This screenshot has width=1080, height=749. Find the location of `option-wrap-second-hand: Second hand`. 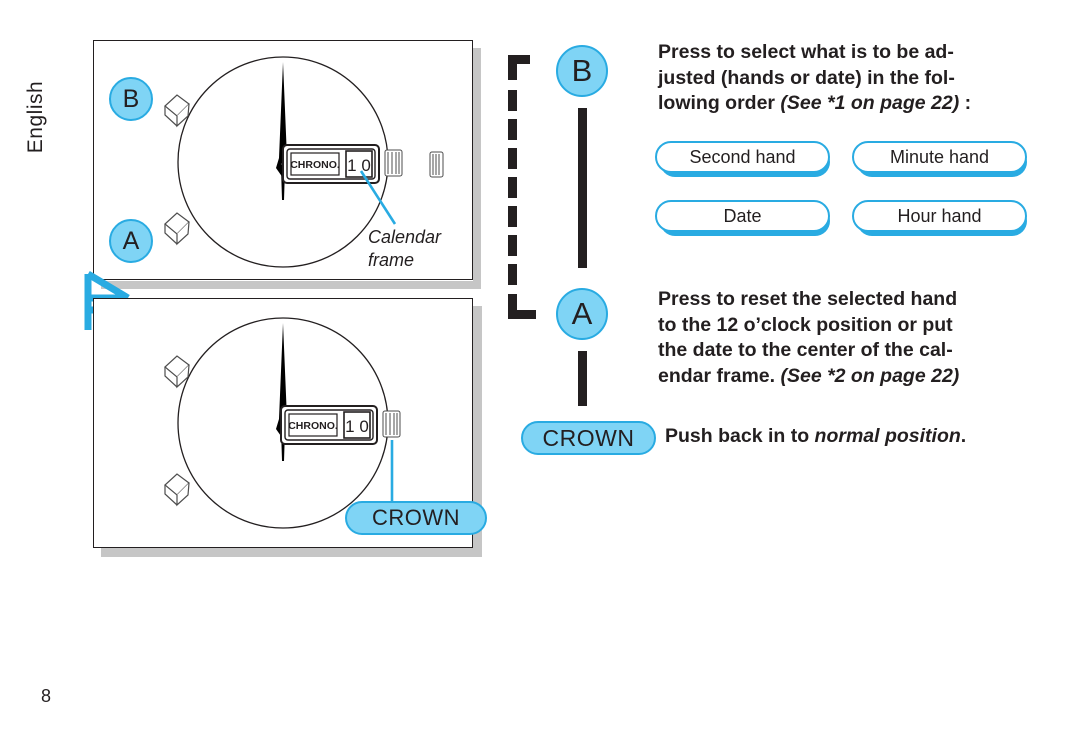

option-wrap-second-hand: Second hand is located at coordinates (742, 160).